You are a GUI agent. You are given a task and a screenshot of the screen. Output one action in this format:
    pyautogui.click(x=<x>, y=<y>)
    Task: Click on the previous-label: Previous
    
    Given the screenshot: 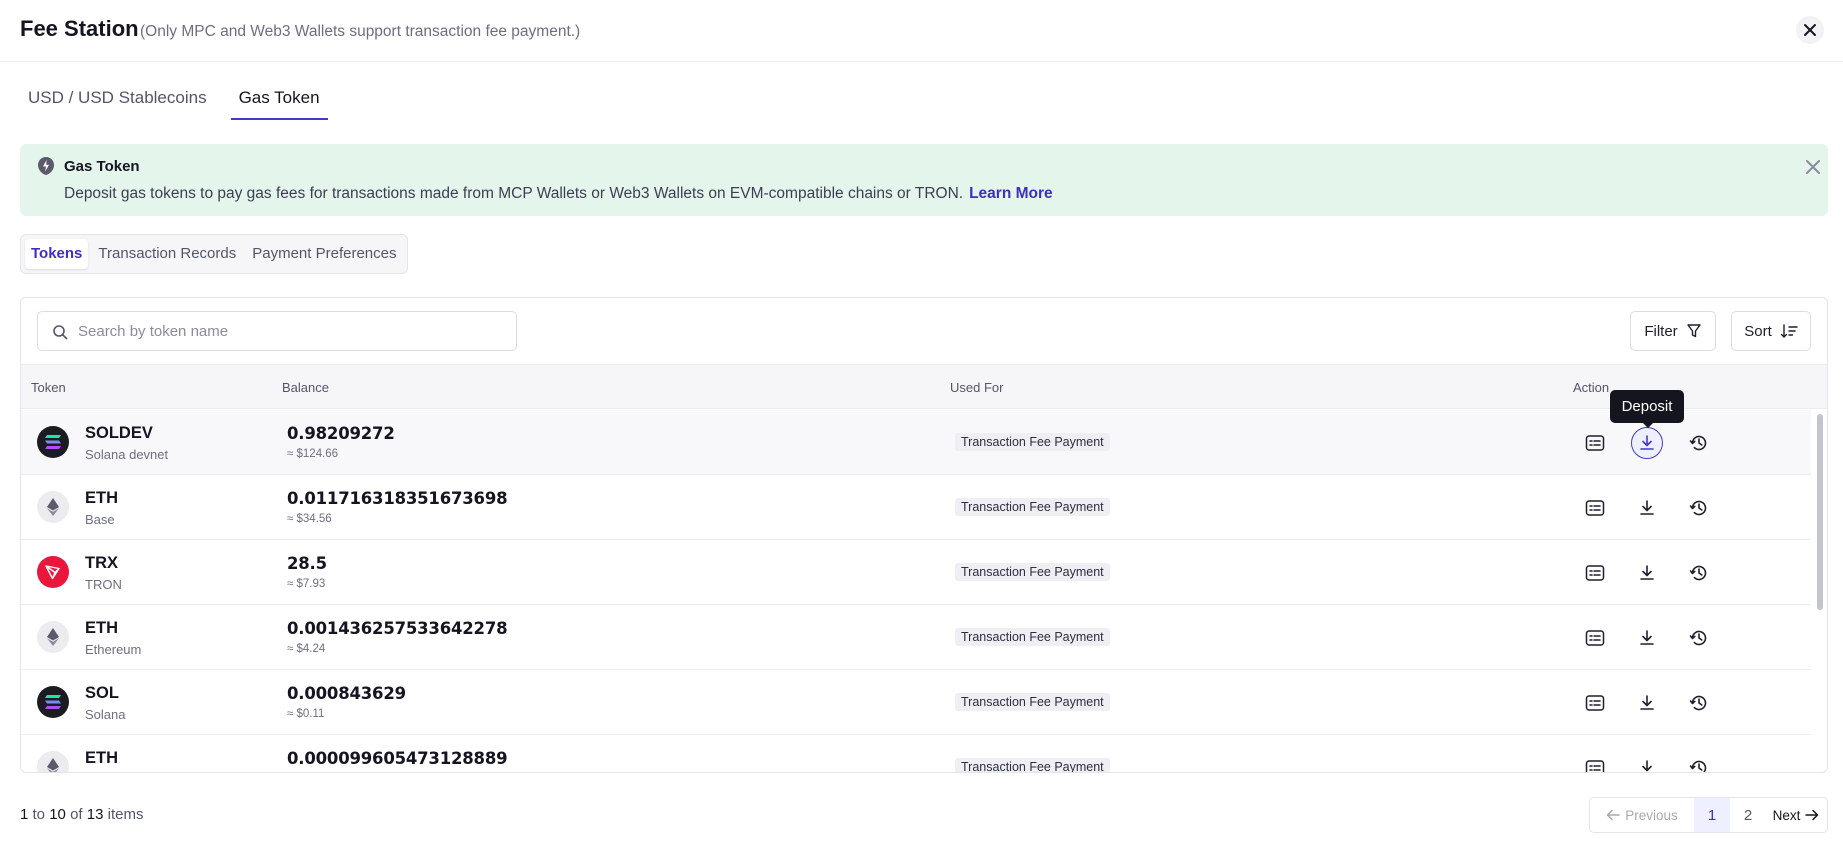 What is the action you would take?
    pyautogui.click(x=1651, y=815)
    